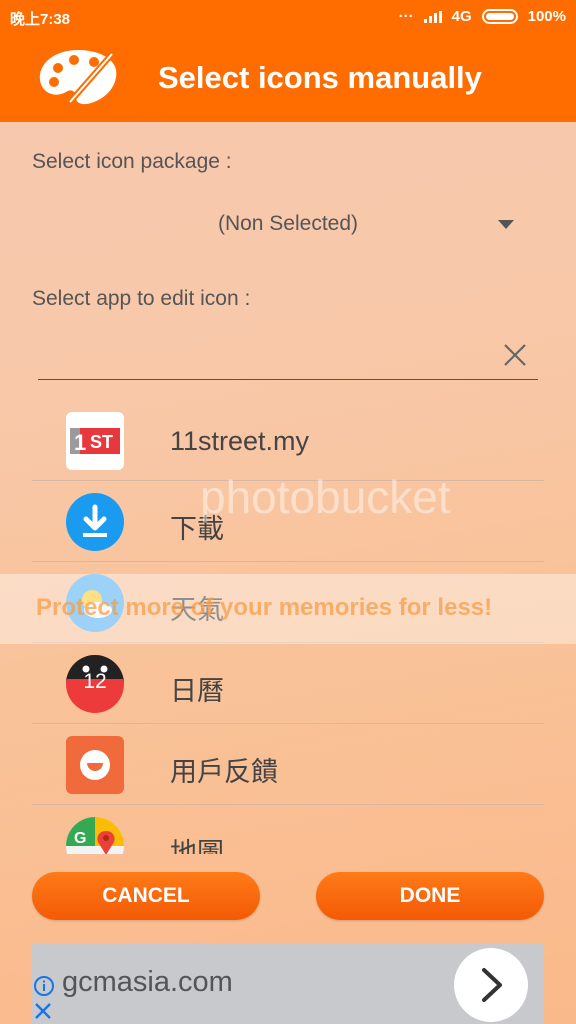  I want to click on page-title: Select icons manually, so click(320, 77).